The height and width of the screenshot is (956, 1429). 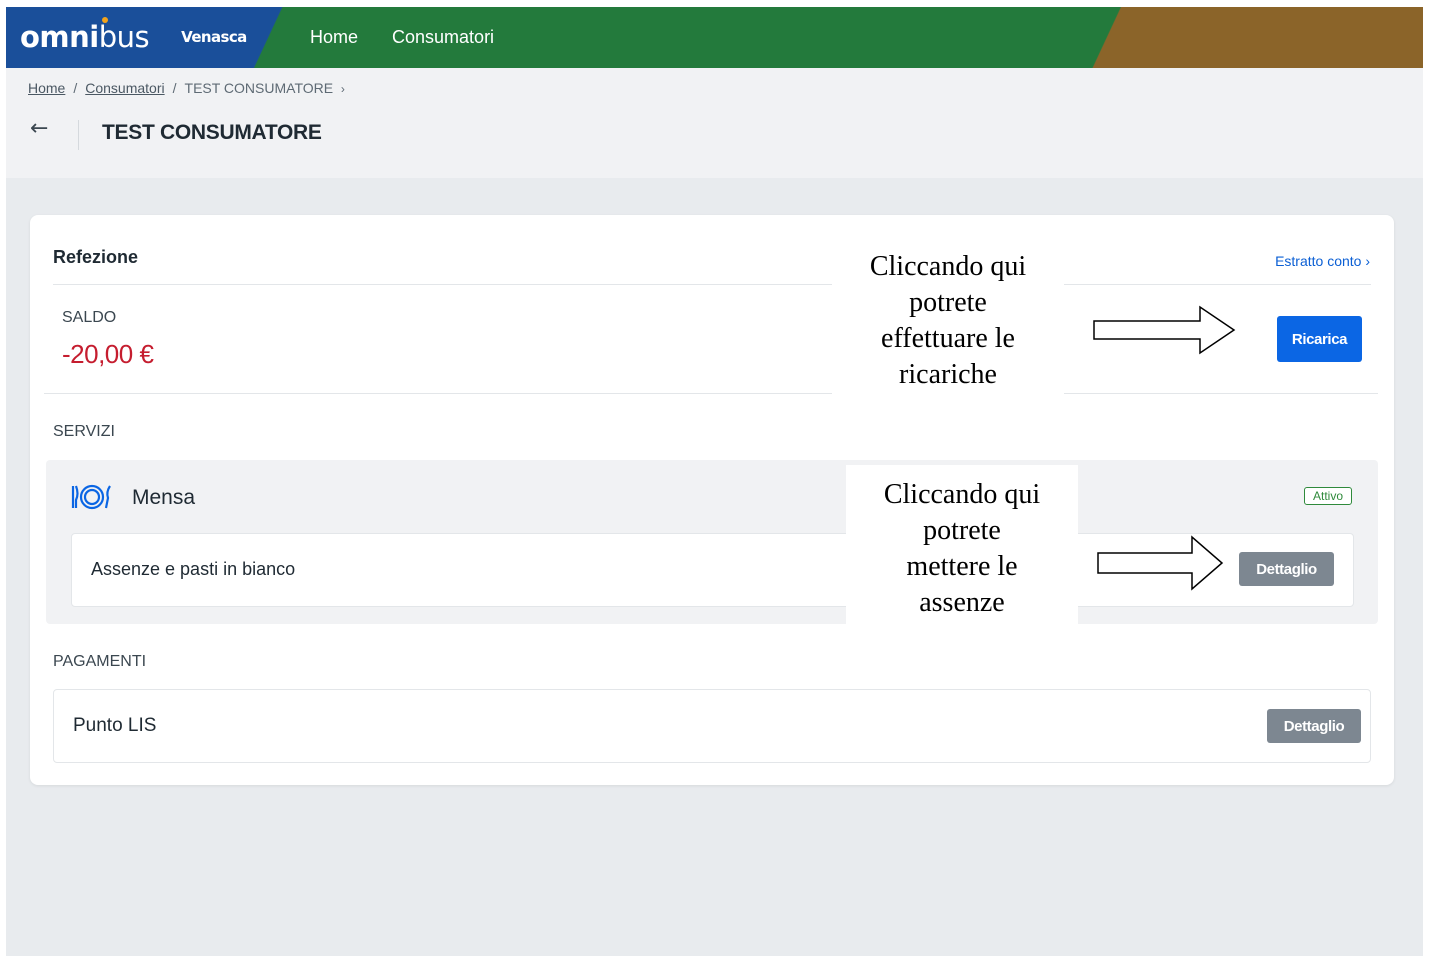 What do you see at coordinates (1327, 496) in the screenshot?
I see `status-badge: Attivo` at bounding box center [1327, 496].